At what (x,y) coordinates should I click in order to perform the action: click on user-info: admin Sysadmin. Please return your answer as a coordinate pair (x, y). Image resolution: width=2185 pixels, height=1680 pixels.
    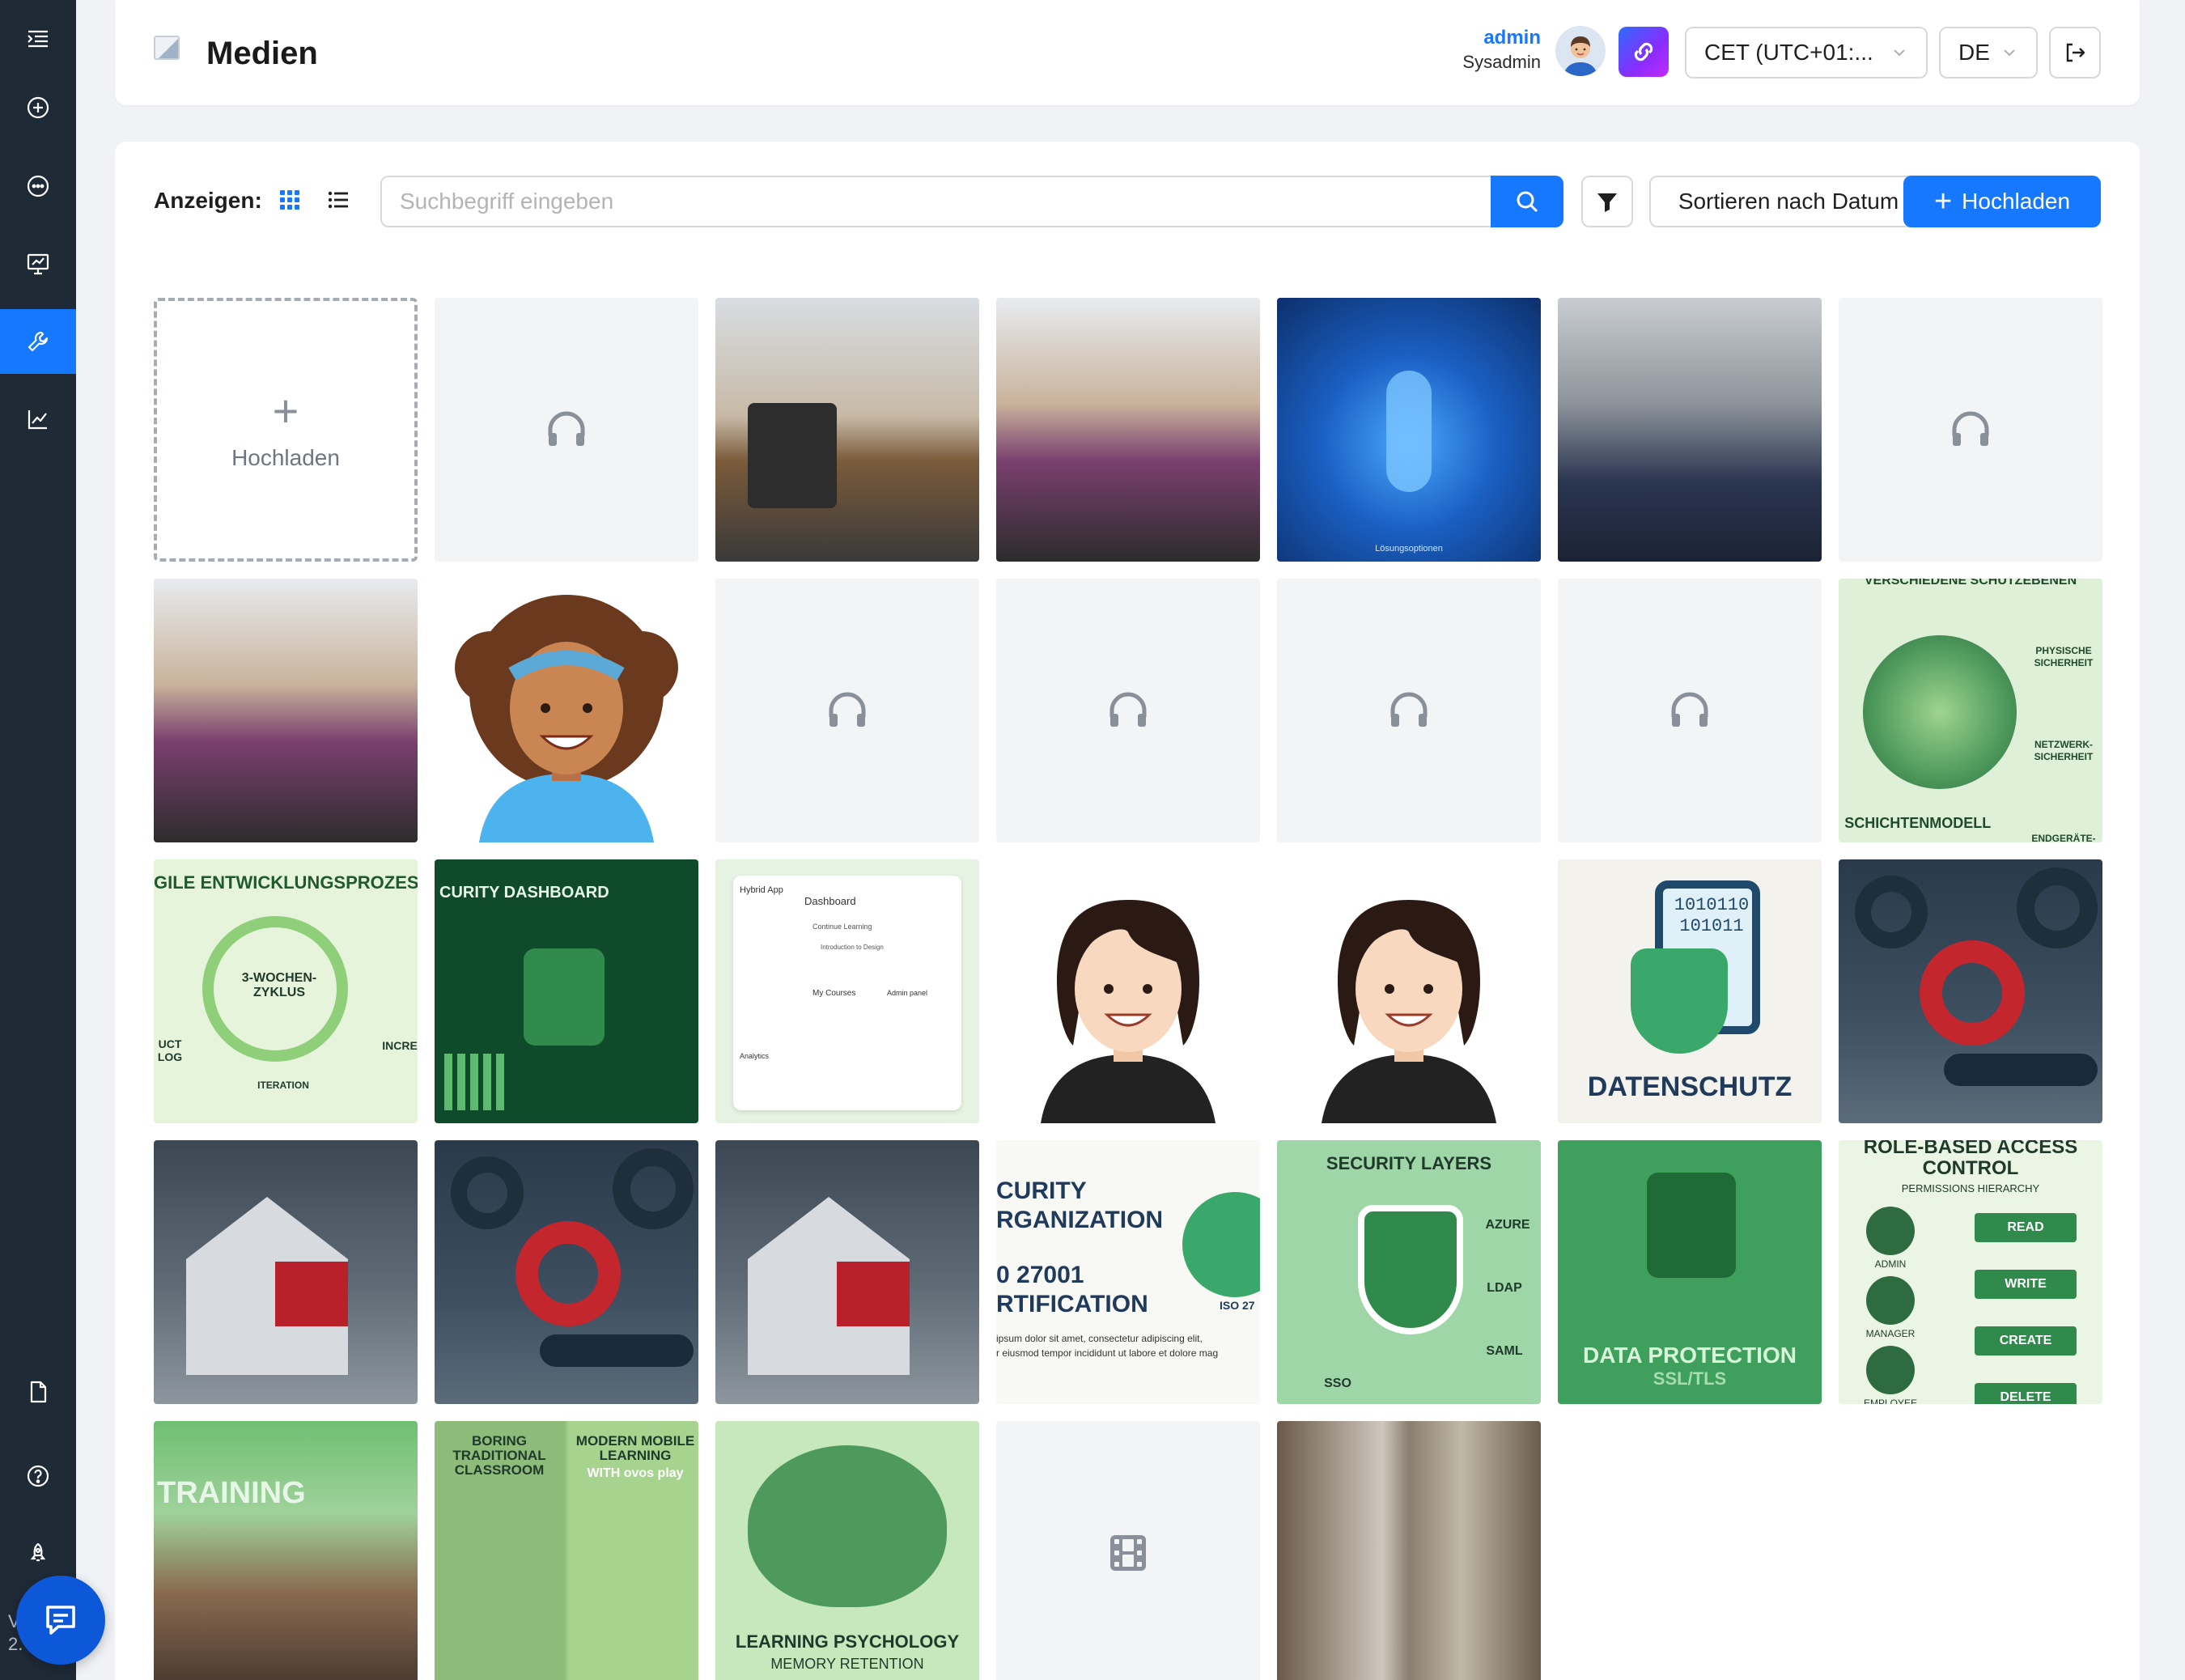
    Looking at the image, I should click on (1501, 50).